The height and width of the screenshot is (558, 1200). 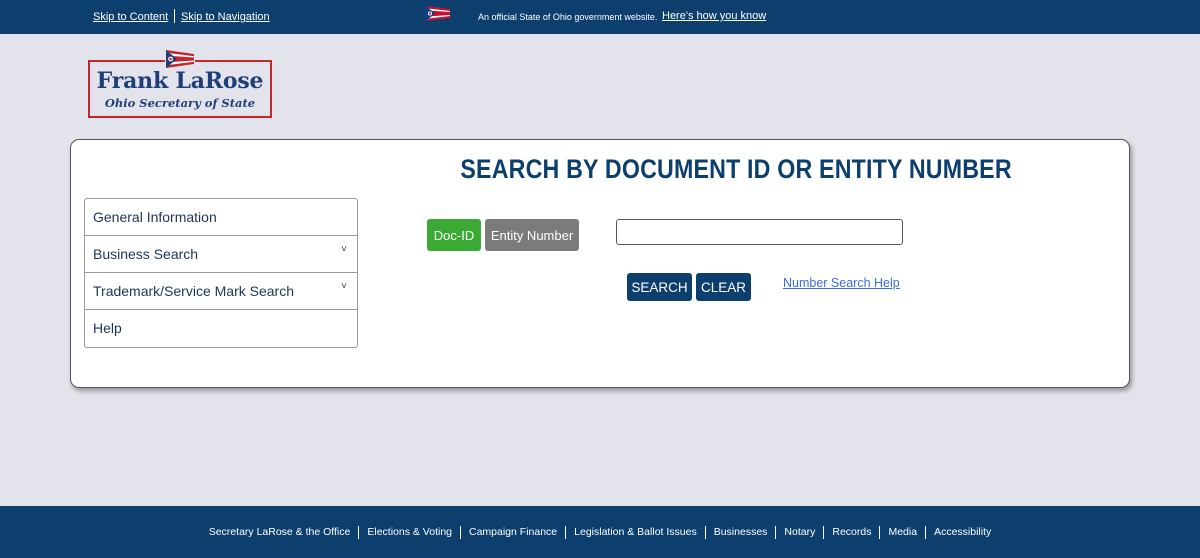 I want to click on sidebar-item-label: Trademark/Service Mark Search, so click(x=193, y=291).